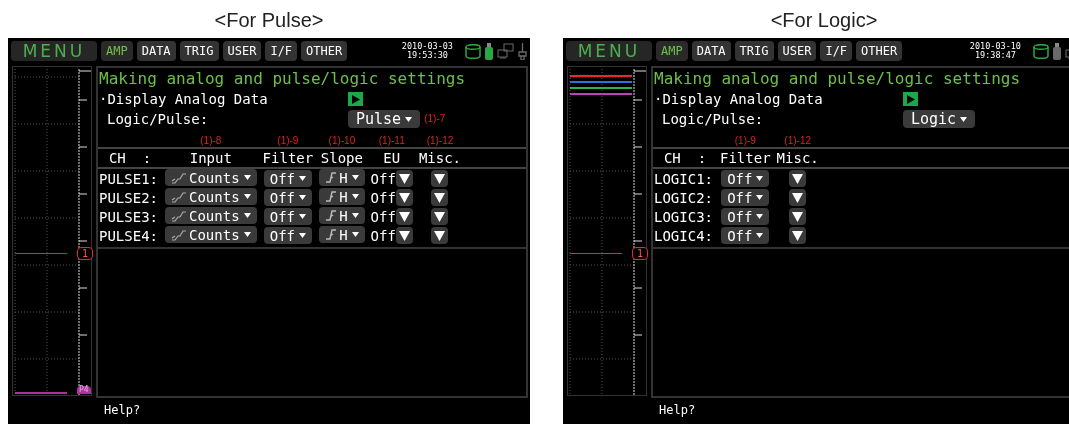 This screenshot has width=1069, height=424. What do you see at coordinates (128, 178) in the screenshot?
I see `channel-label: PULSE1:` at bounding box center [128, 178].